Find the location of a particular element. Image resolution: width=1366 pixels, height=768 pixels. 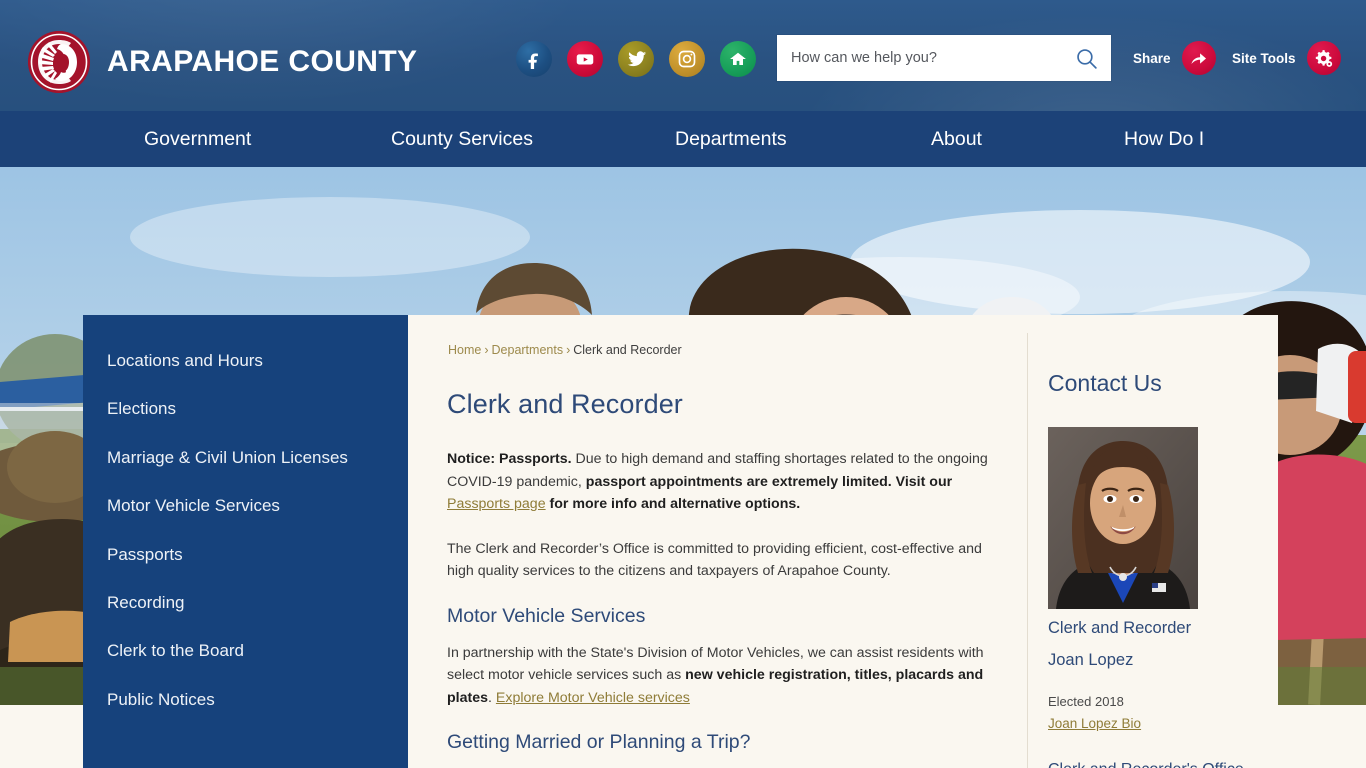

share-label: Share is located at coordinates (1152, 58).